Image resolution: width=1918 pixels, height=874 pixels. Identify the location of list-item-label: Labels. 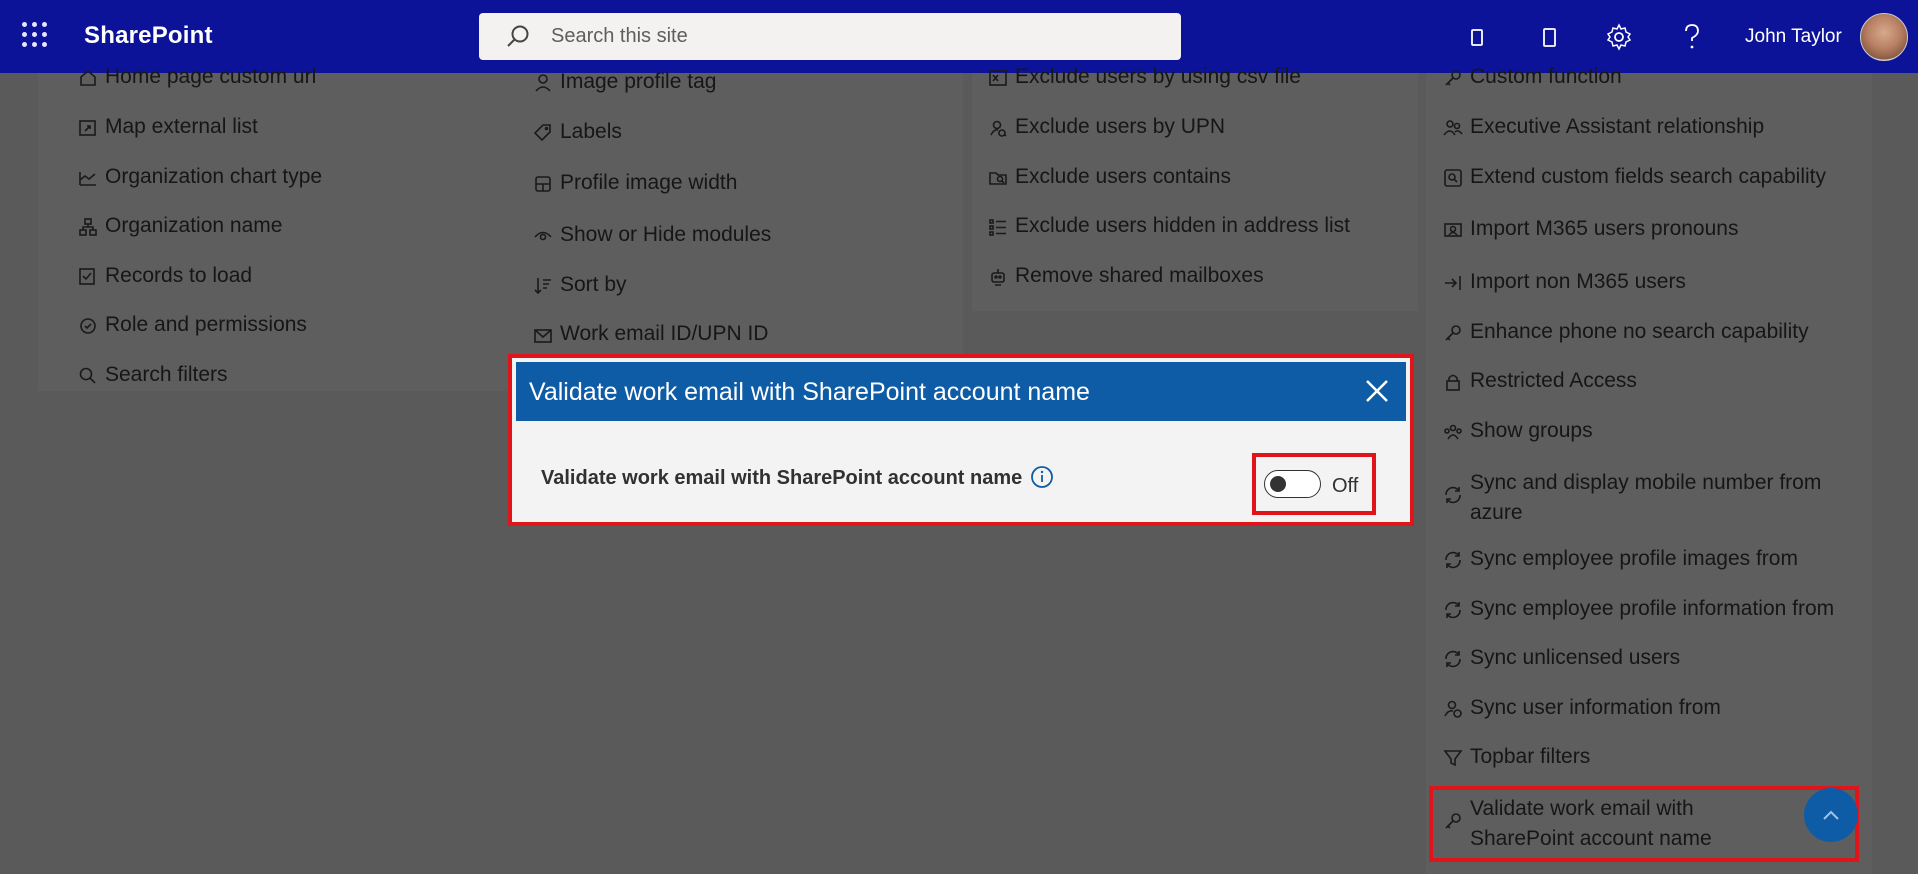
(591, 131).